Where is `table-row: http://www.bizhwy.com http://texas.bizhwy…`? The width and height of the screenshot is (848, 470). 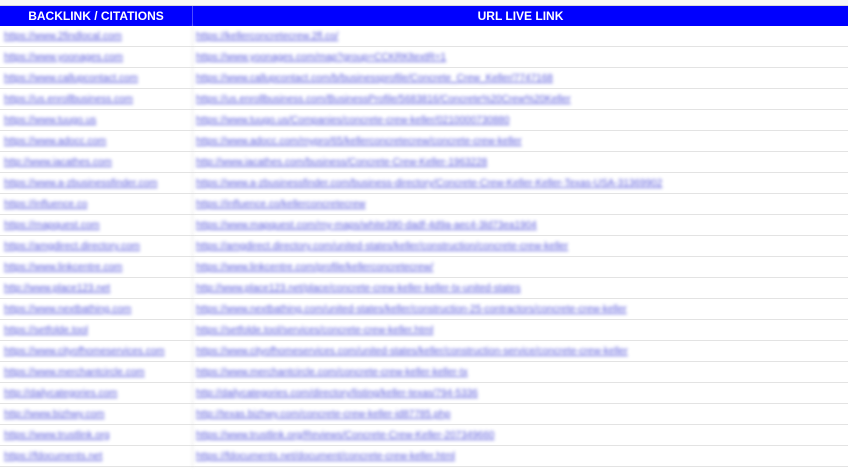
table-row: http://www.bizhwy.com http://texas.bizhwy… is located at coordinates (424, 414).